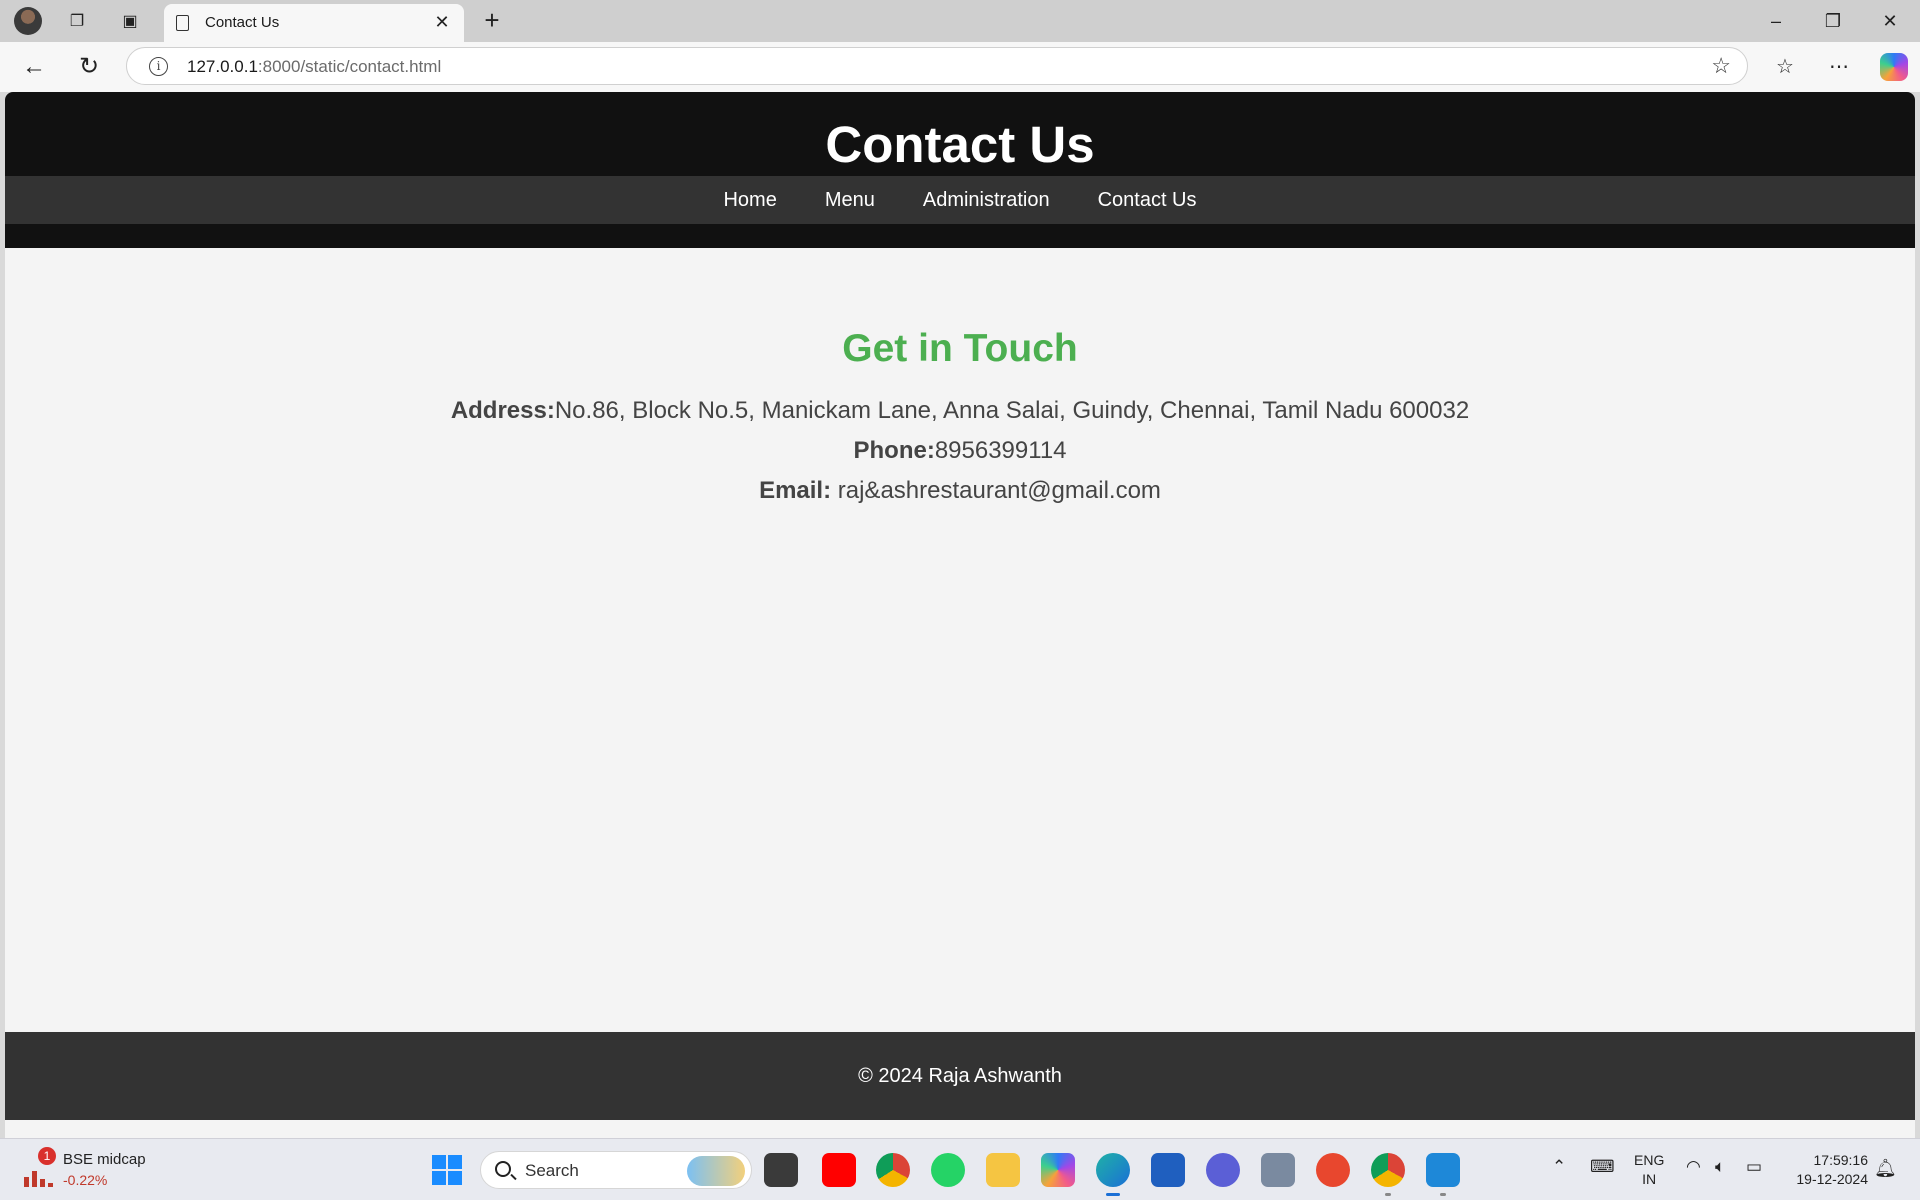 Image resolution: width=1920 pixels, height=1200 pixels. What do you see at coordinates (447, 1170) in the screenshot?
I see `start-icon` at bounding box center [447, 1170].